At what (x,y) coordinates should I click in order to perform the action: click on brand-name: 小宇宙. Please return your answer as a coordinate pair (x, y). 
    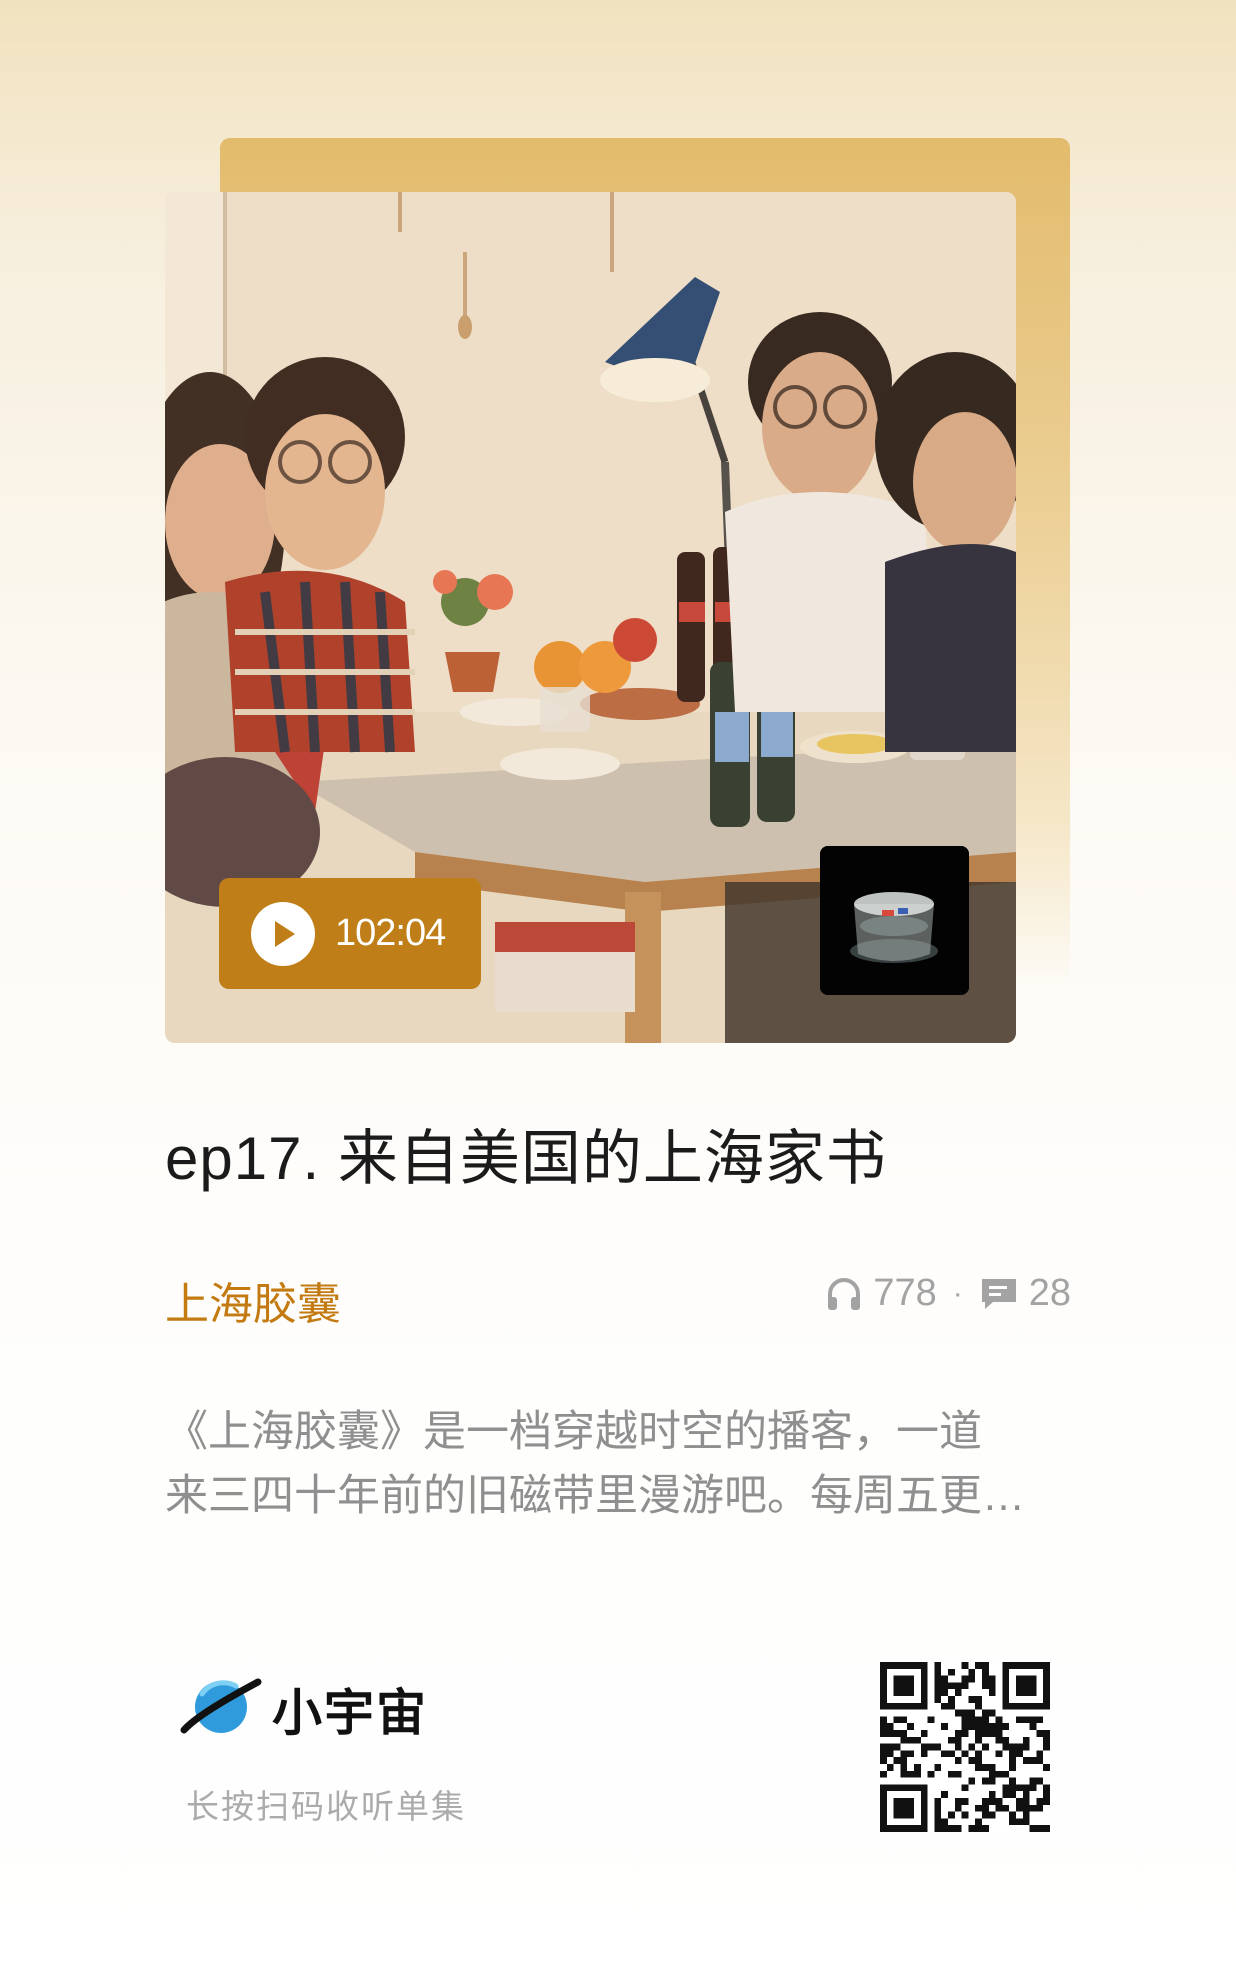
    Looking at the image, I should click on (350, 1713).